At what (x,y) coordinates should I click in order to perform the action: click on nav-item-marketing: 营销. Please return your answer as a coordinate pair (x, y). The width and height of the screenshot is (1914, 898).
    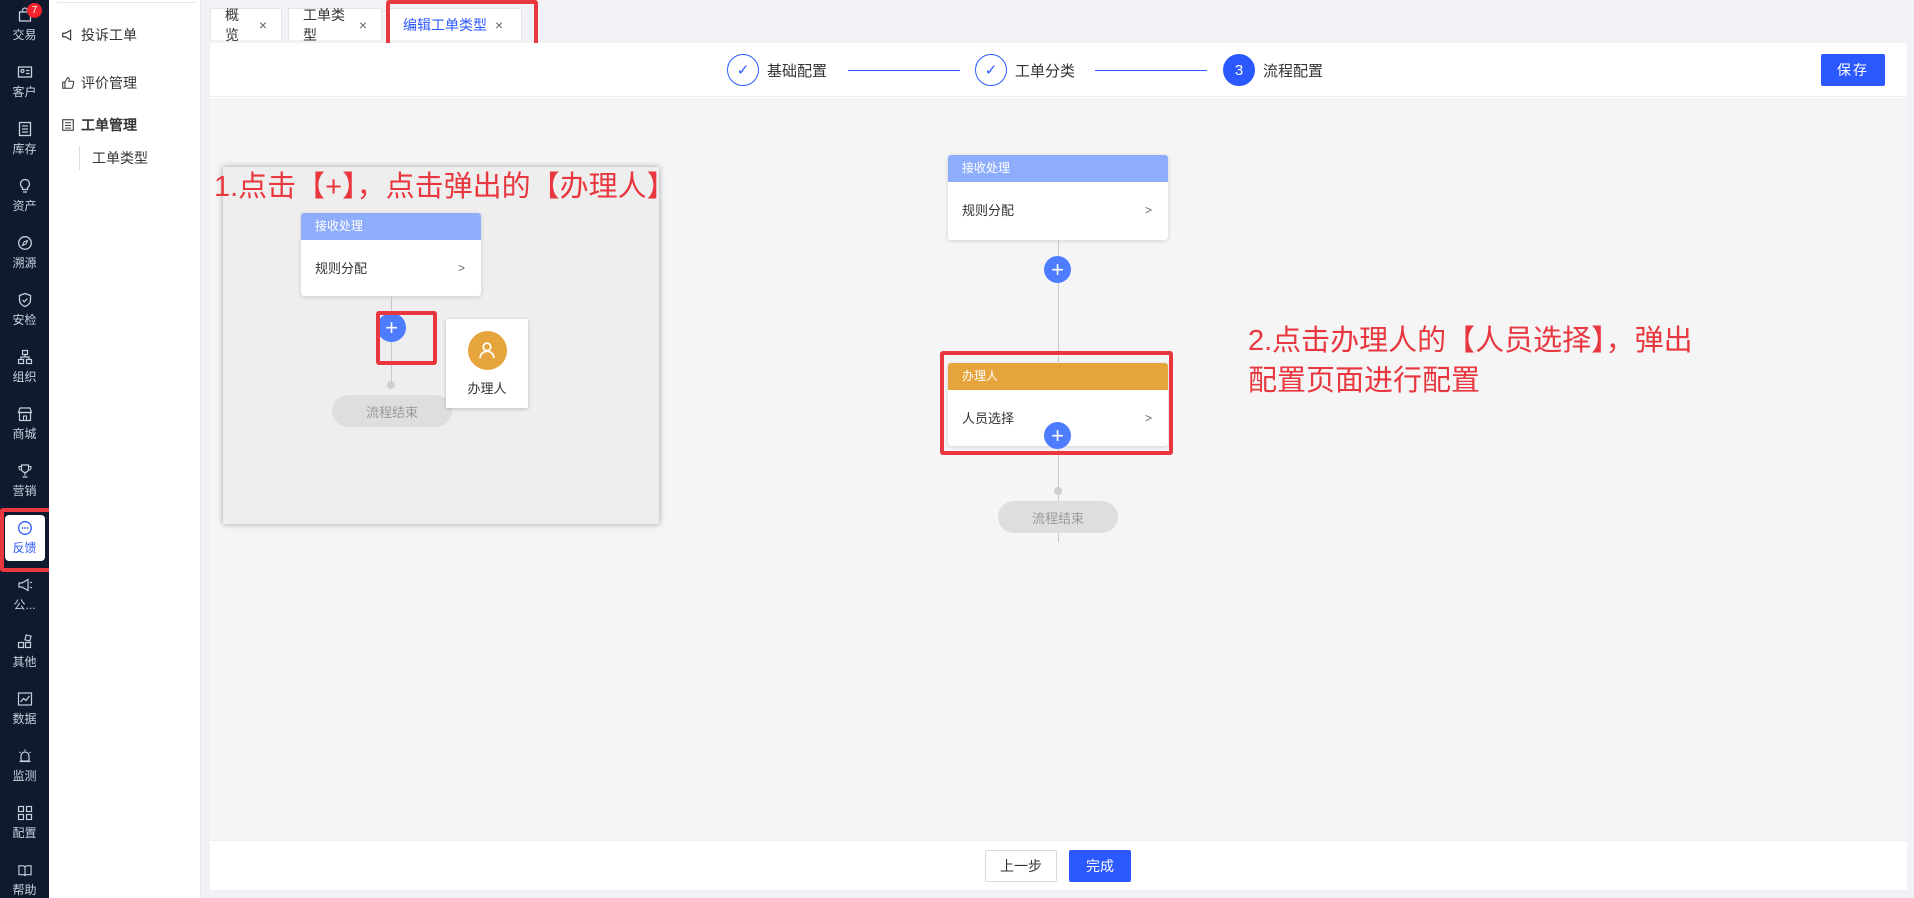
    Looking at the image, I should click on (24, 481).